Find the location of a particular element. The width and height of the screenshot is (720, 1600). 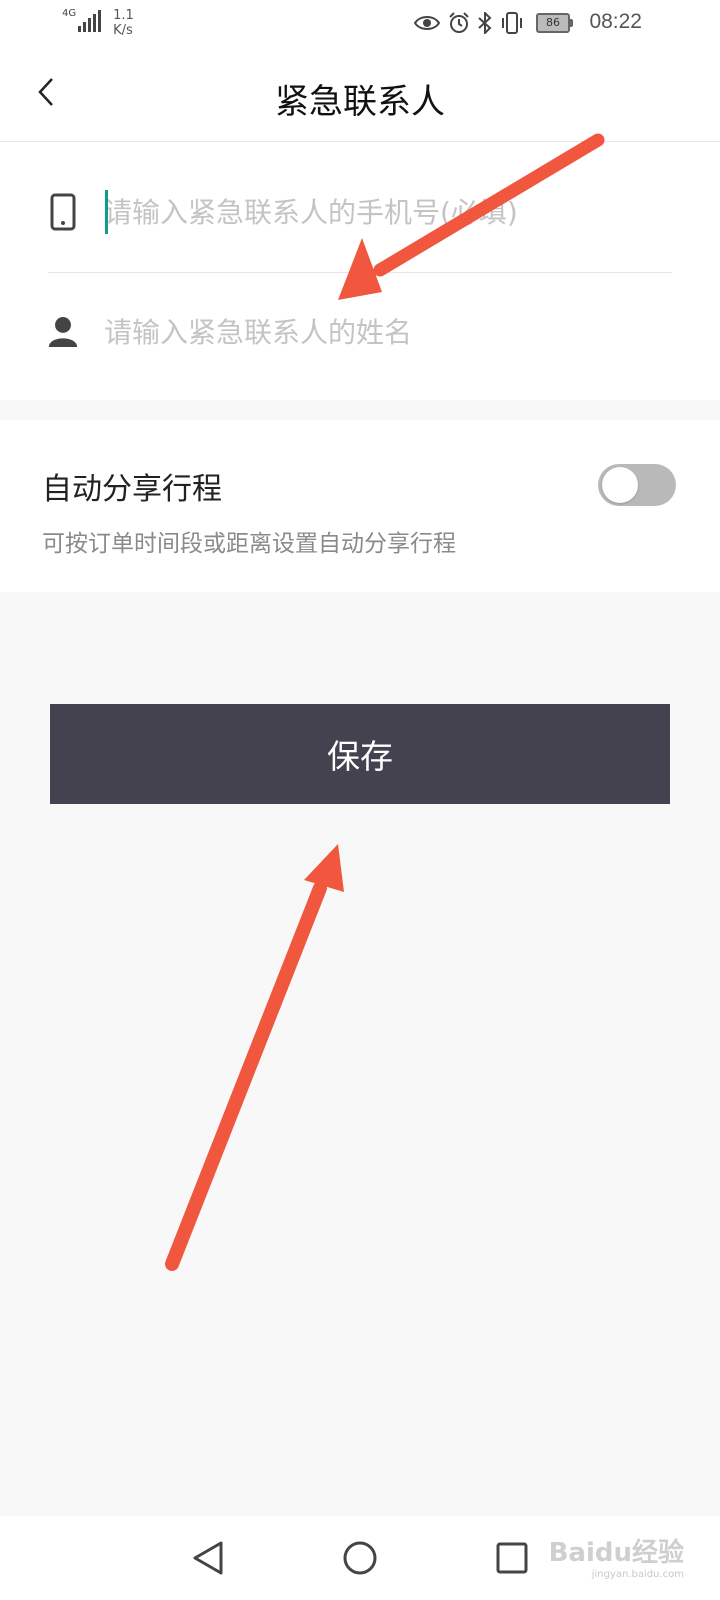

nav-home-button is located at coordinates (360, 1560).